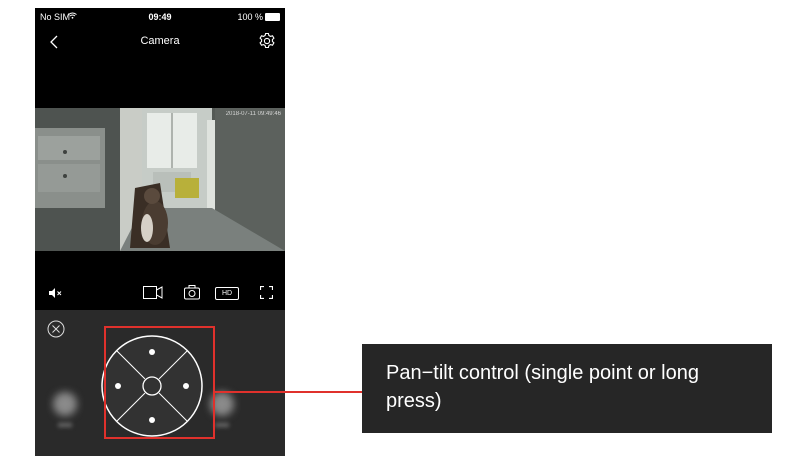  What do you see at coordinates (159, 382) in the screenshot?
I see `ptz-highlight-box` at bounding box center [159, 382].